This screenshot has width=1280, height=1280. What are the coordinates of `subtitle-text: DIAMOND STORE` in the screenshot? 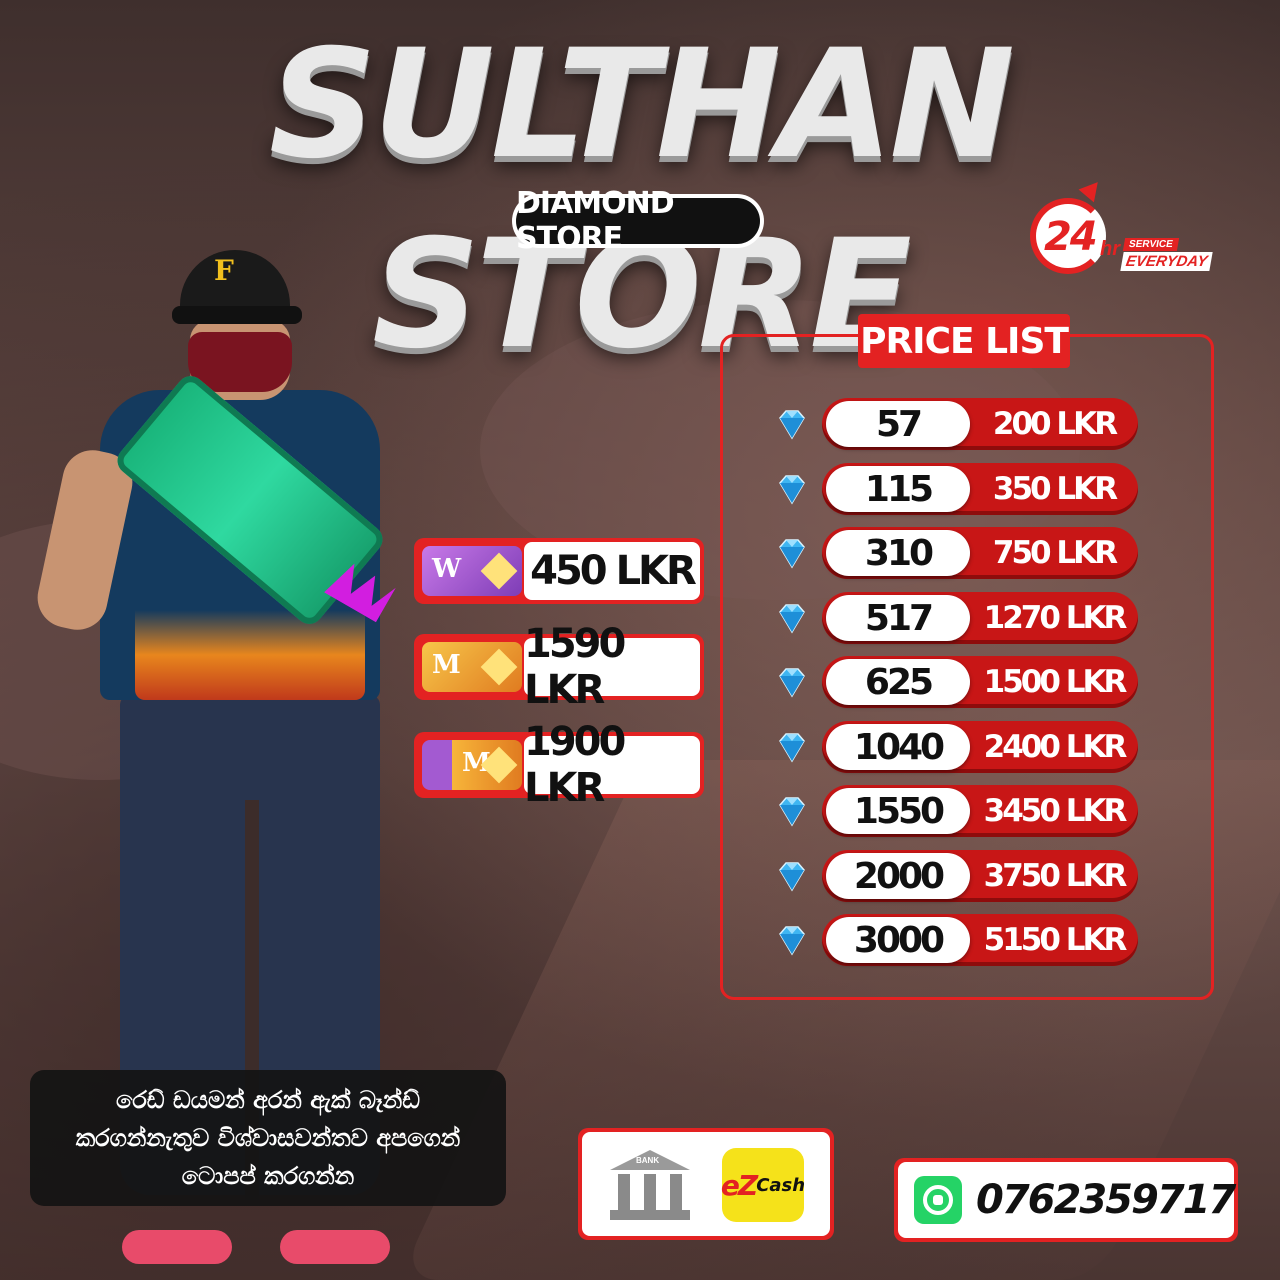 It's located at (638, 221).